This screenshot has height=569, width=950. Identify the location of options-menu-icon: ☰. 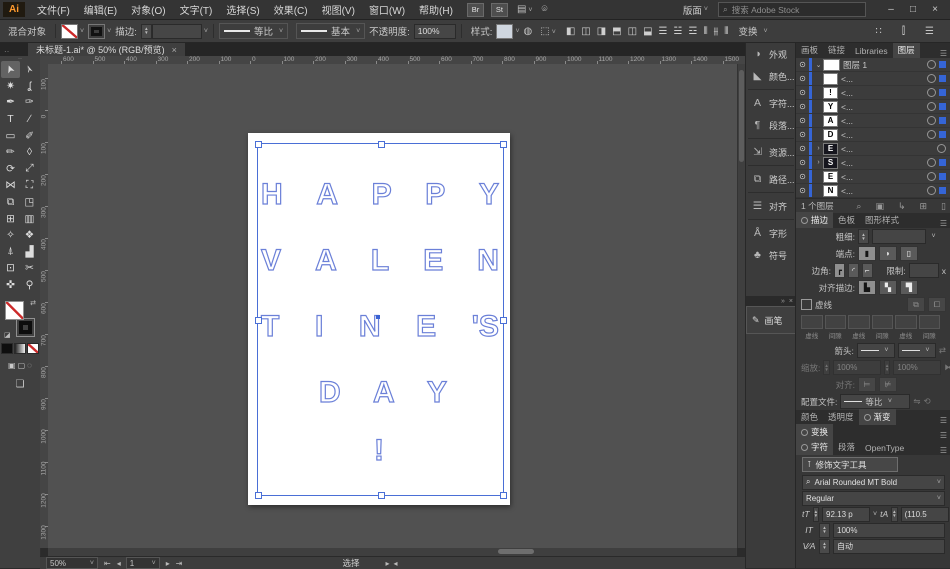
(929, 31).